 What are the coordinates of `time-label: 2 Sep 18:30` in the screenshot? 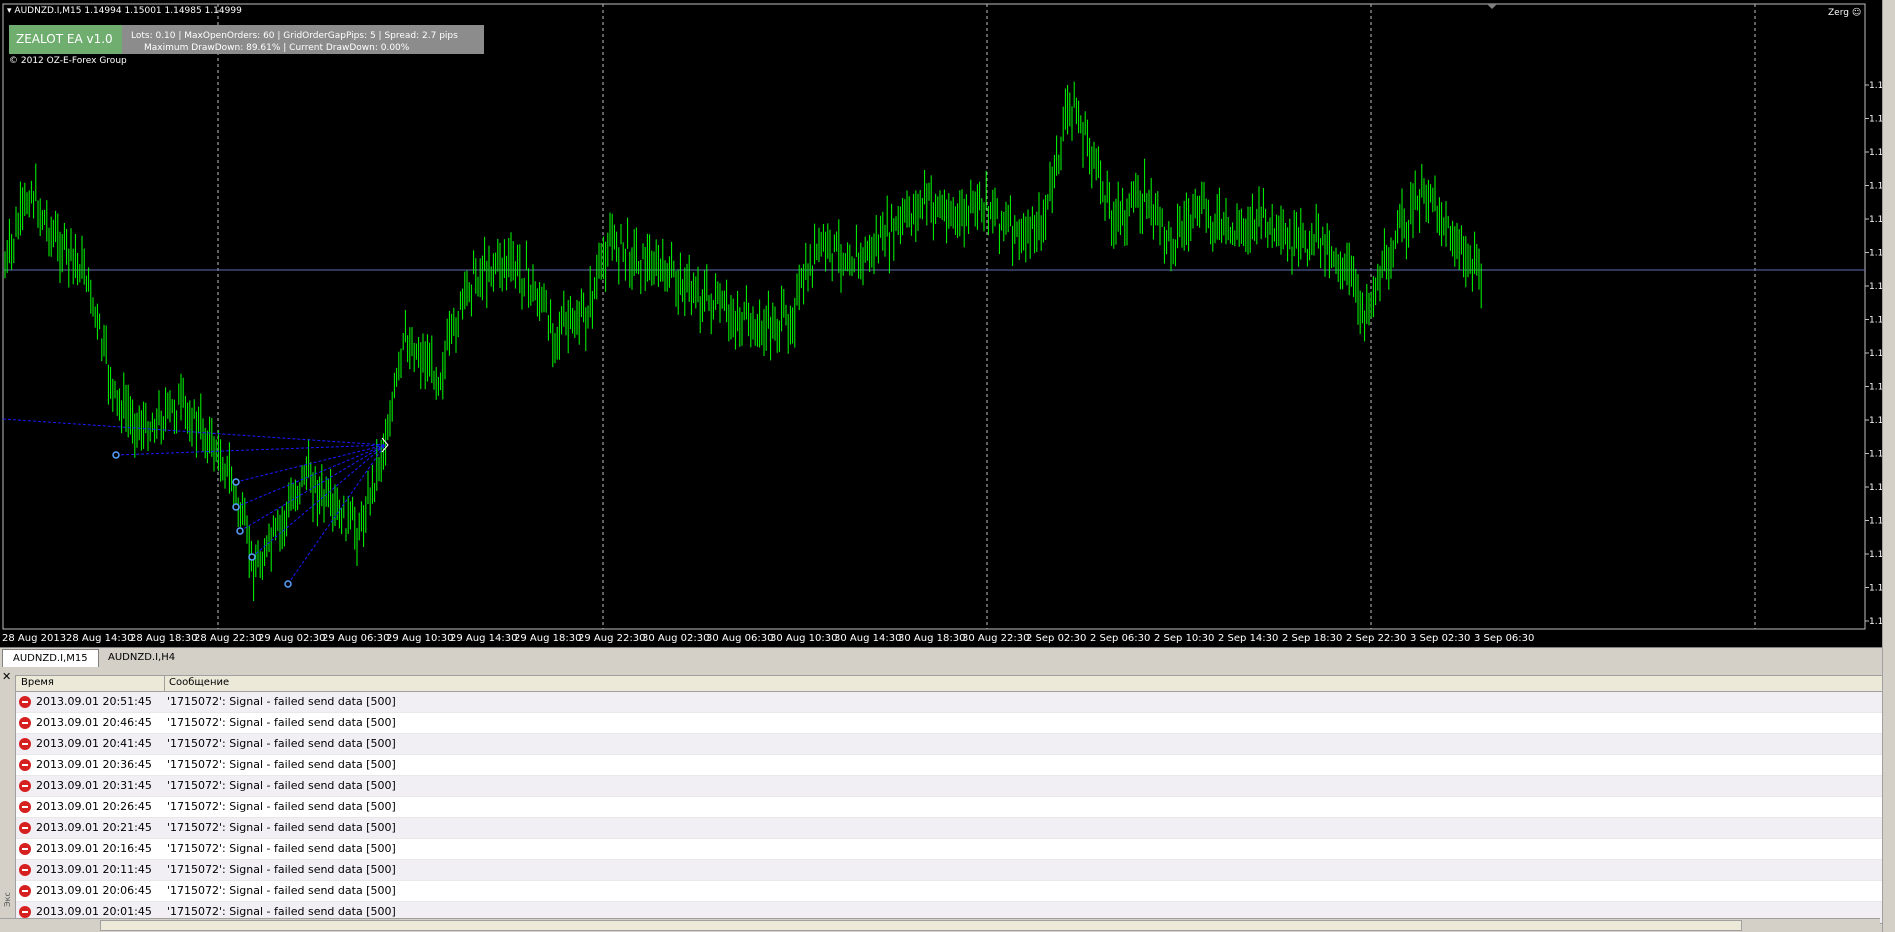 It's located at (1312, 638).